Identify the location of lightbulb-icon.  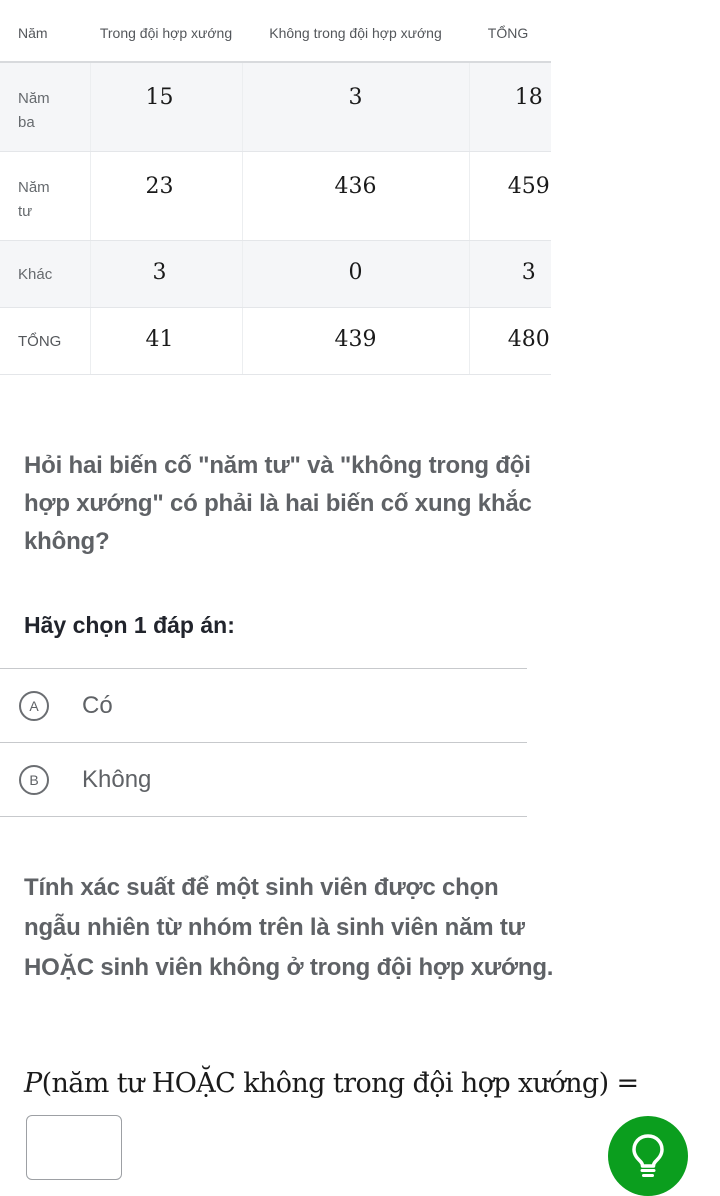
(648, 1155).